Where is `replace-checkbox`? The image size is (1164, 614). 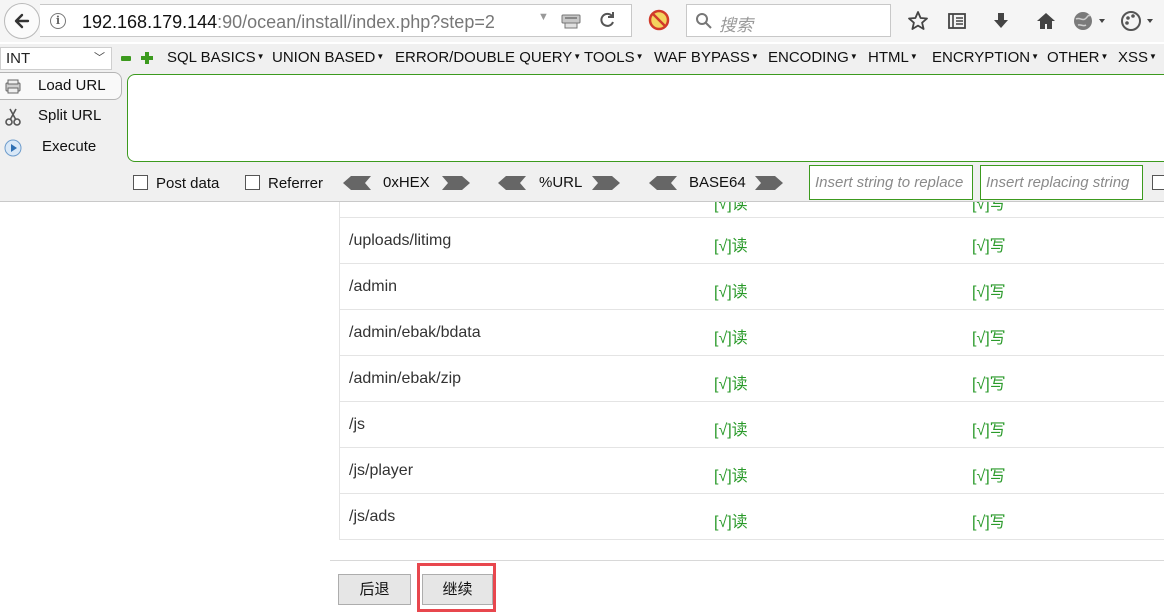
replace-checkbox is located at coordinates (1158, 182).